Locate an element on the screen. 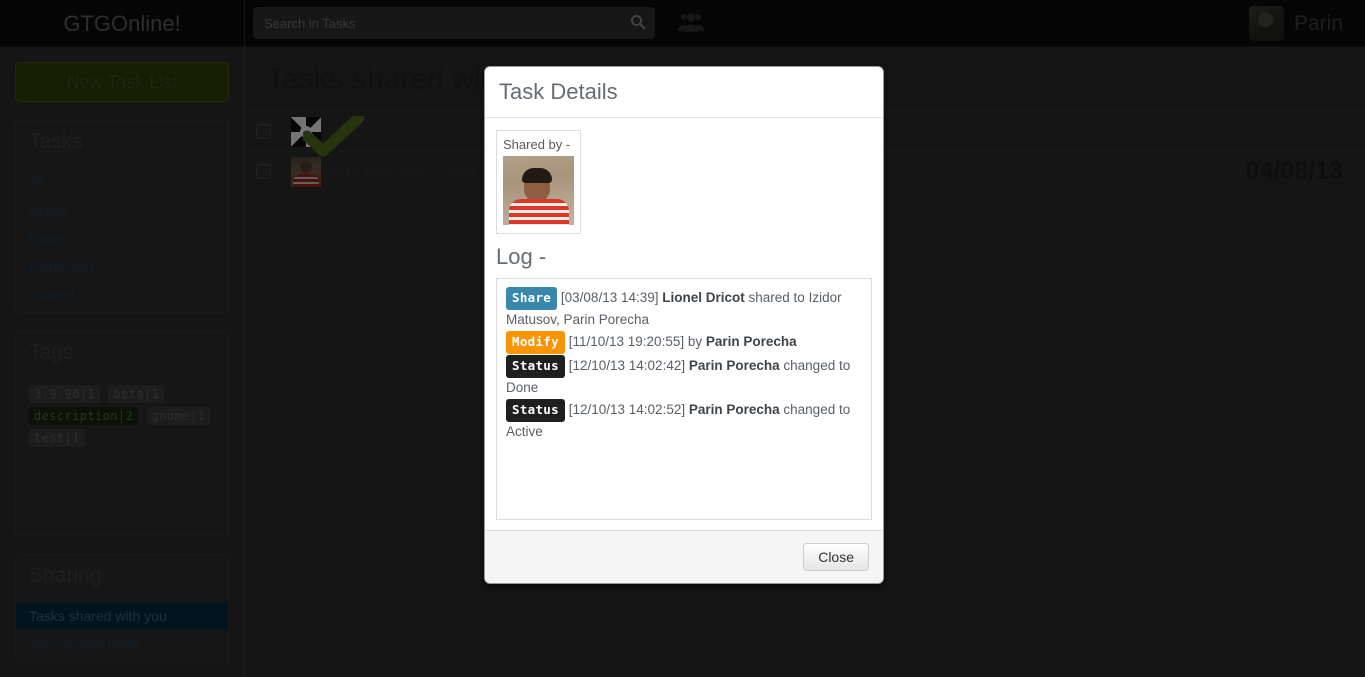 The width and height of the screenshot is (1365, 677). modal-title: Task Details is located at coordinates (558, 91).